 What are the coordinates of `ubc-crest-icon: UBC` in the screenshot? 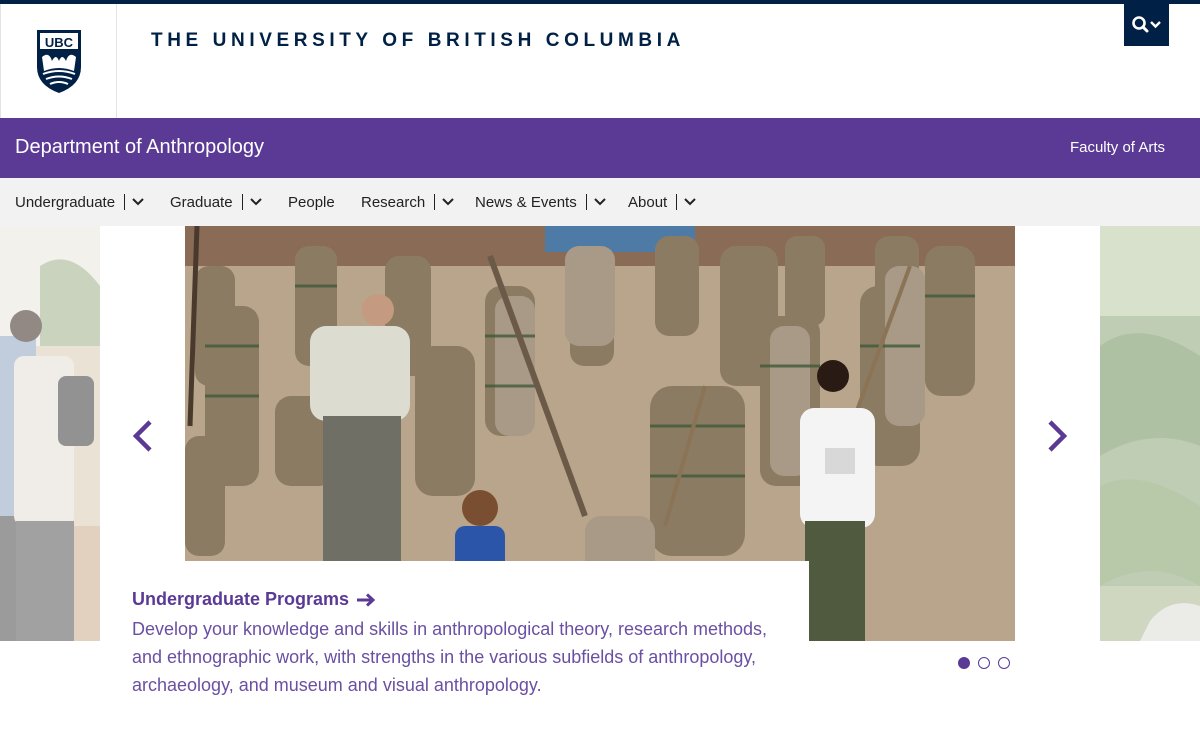 It's located at (58, 61).